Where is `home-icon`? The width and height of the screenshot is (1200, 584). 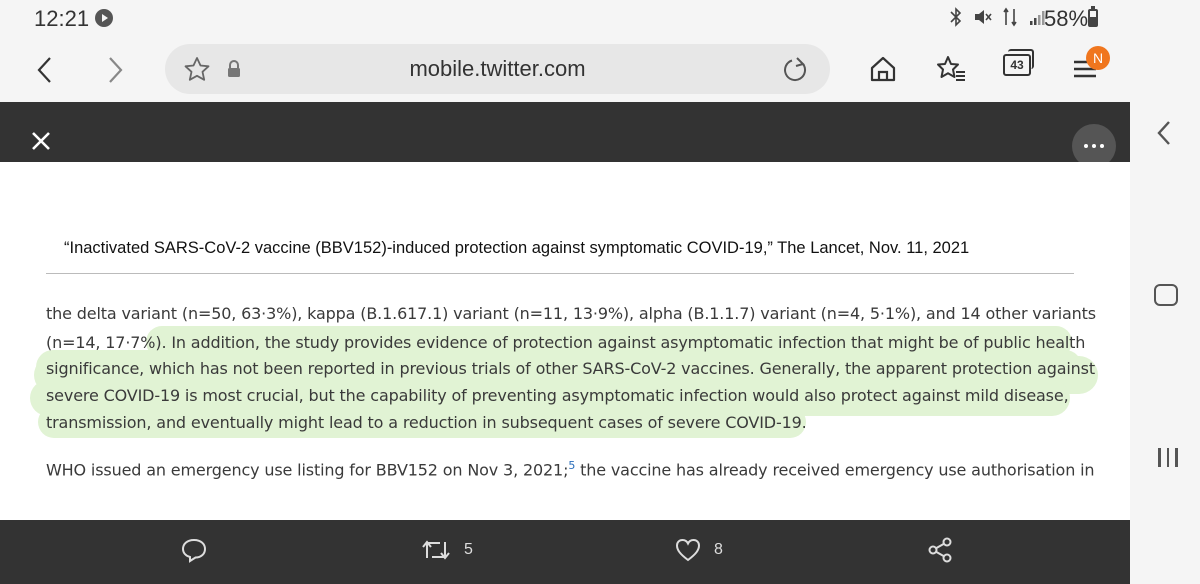
home-icon is located at coordinates (883, 69).